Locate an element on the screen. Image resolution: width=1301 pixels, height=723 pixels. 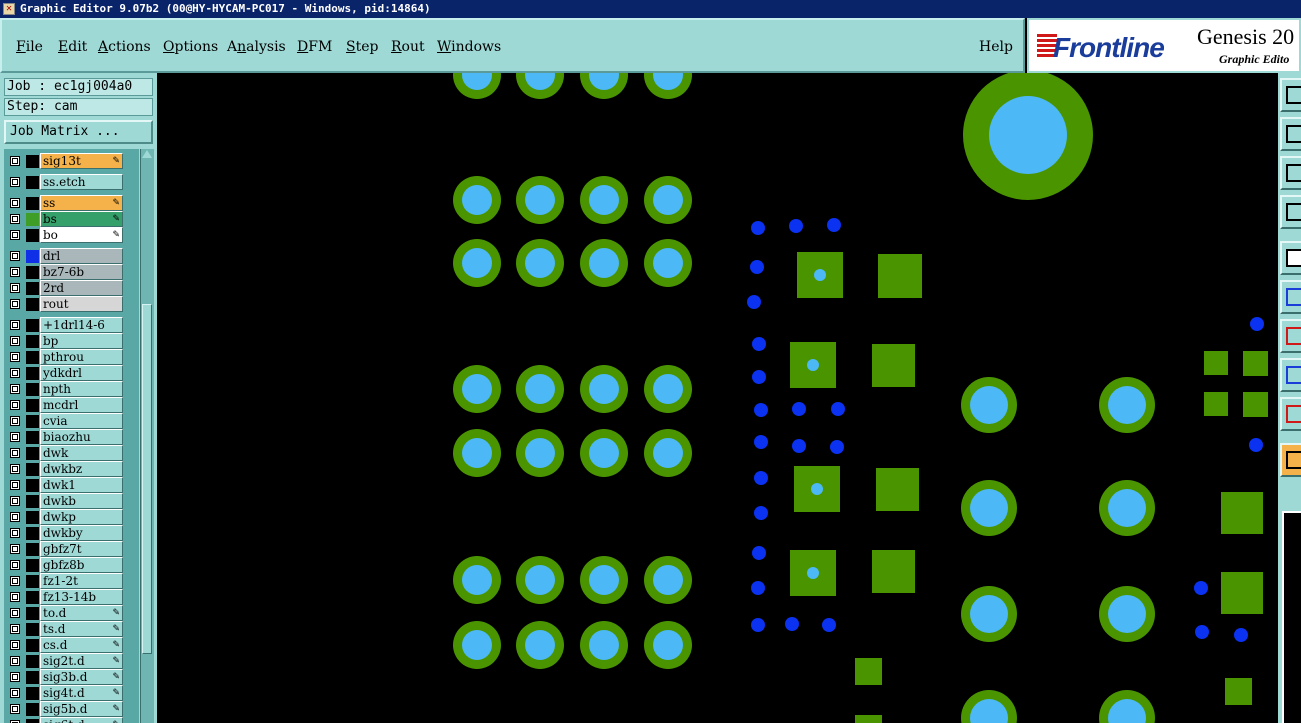
layer-row: sig6t.d ✎ is located at coordinates (71, 720).